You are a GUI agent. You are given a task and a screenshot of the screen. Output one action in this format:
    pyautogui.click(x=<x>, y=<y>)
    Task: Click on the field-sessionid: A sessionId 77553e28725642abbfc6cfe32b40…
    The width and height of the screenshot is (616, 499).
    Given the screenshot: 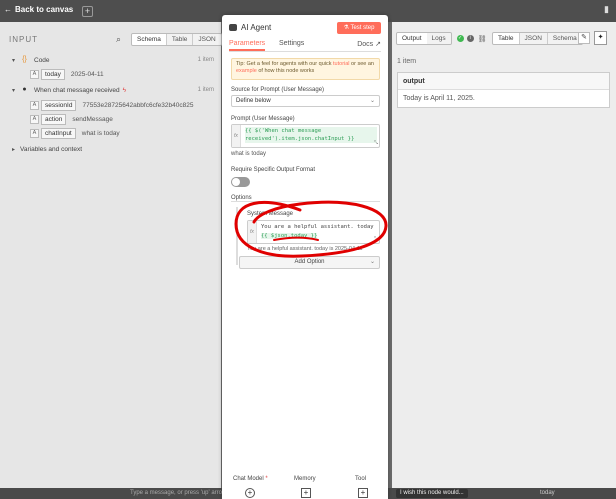 What is the action you would take?
    pyautogui.click(x=111, y=105)
    